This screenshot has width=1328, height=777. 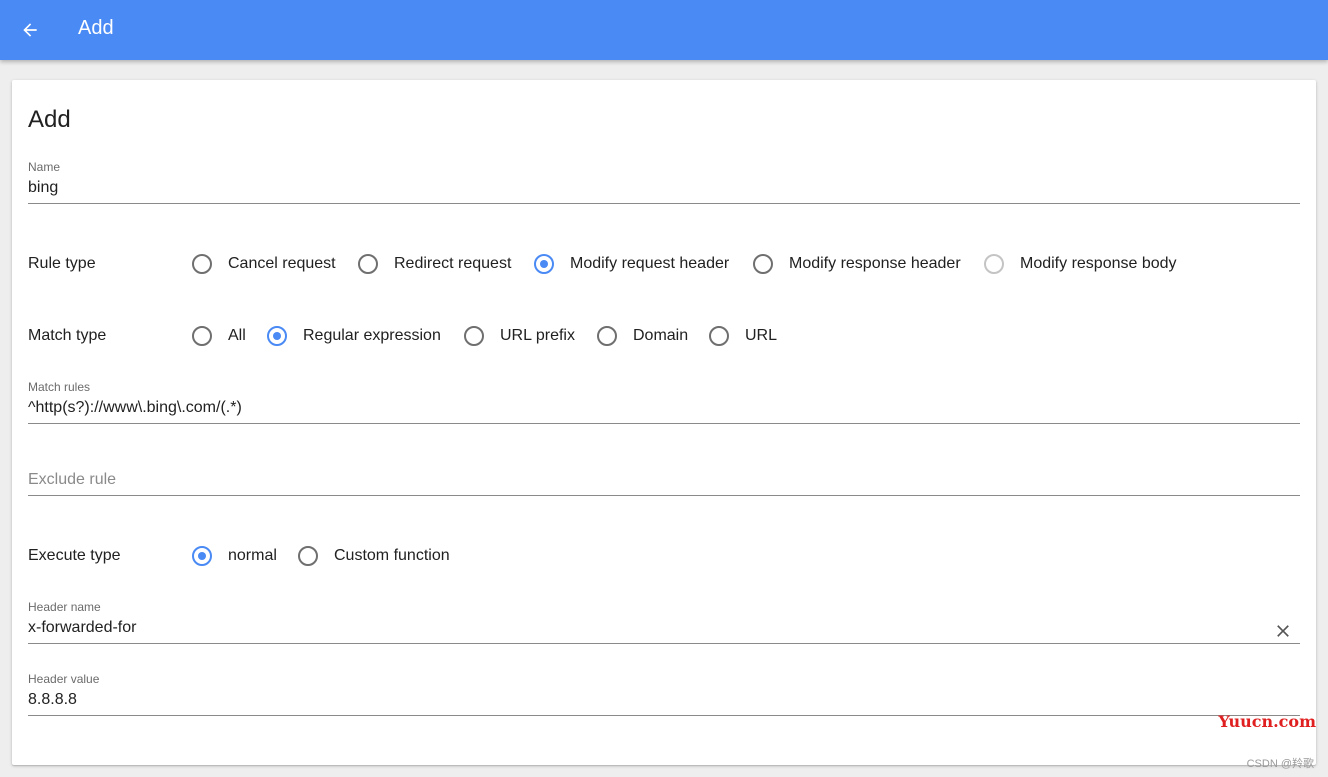 I want to click on radio-regular-expression: Regular expression, so click(x=354, y=336).